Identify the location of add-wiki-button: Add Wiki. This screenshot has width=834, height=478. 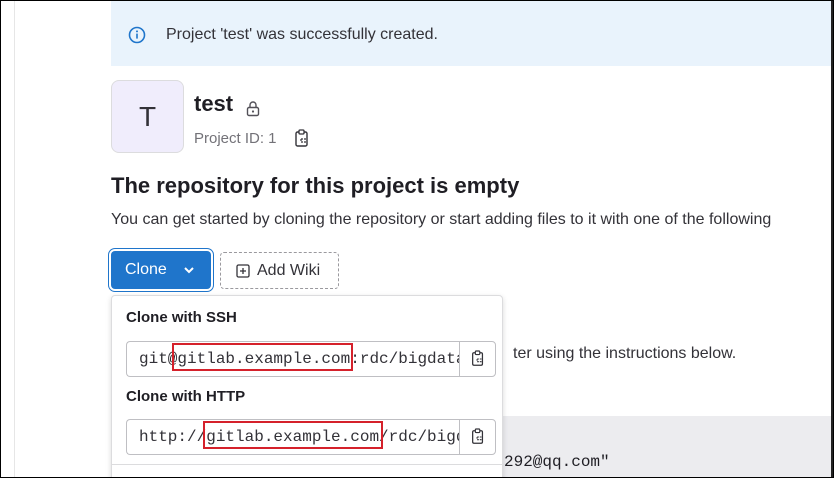
(279, 270).